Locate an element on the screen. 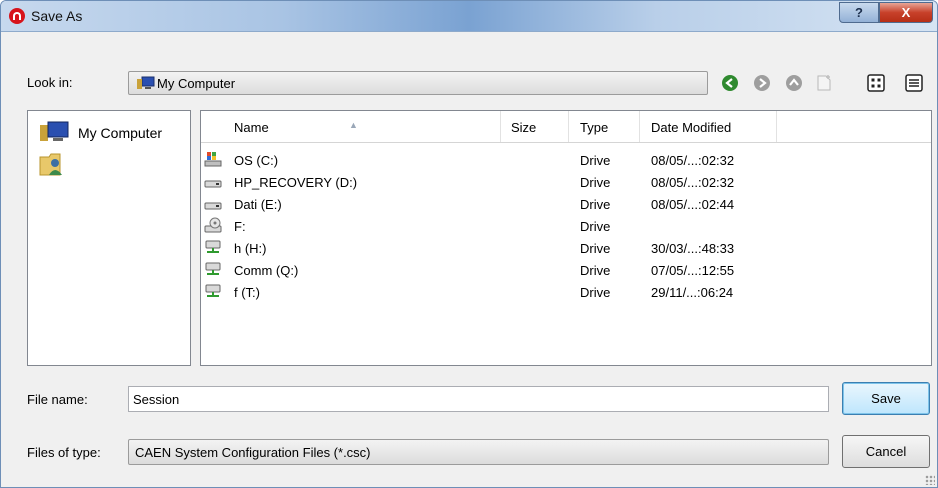  files-of-type-value: CAEN System Configuration Files (*.csc) is located at coordinates (253, 452).